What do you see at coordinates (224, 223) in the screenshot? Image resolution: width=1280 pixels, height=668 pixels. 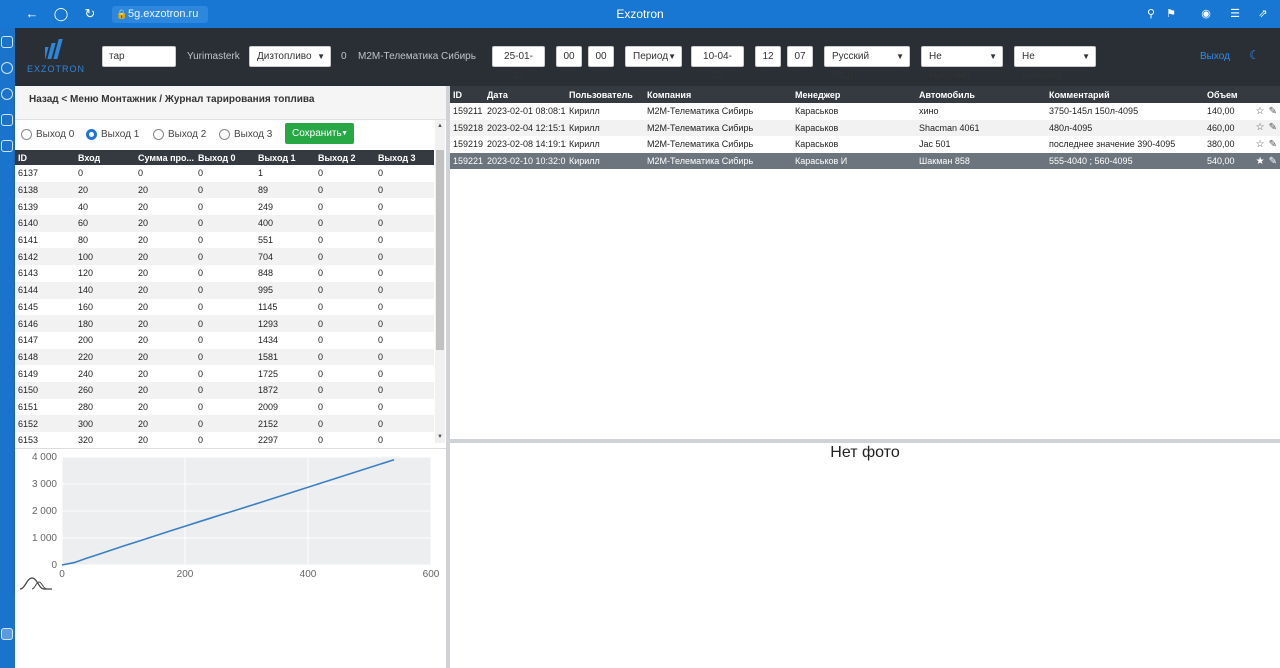 I see `table-row: 6140 60 20 0 400 0 0` at bounding box center [224, 223].